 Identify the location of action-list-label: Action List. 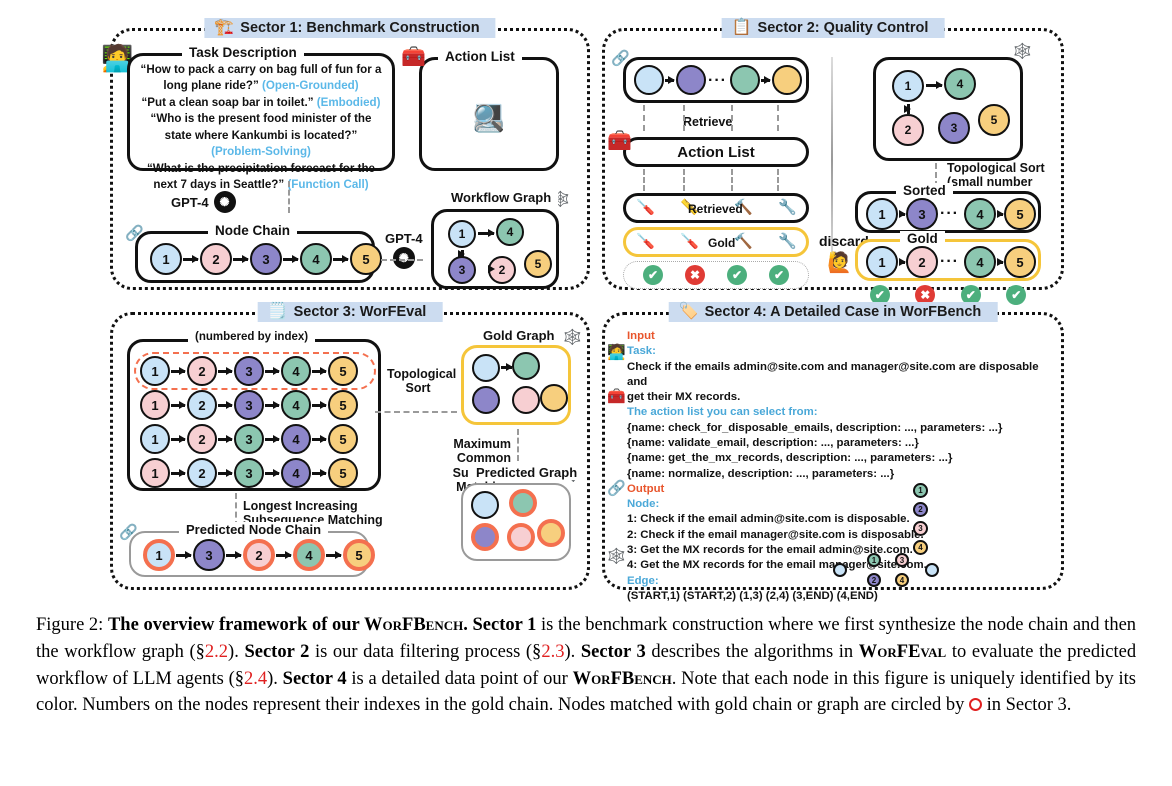
(716, 152).